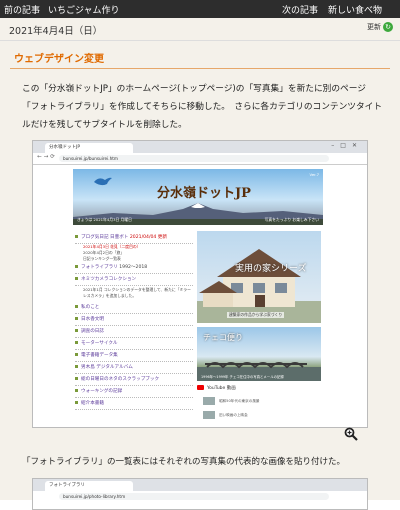 The height and width of the screenshot is (510, 400). What do you see at coordinates (134, 308) in the screenshot?
I see `menu-item-about: 私のこと` at bounding box center [134, 308].